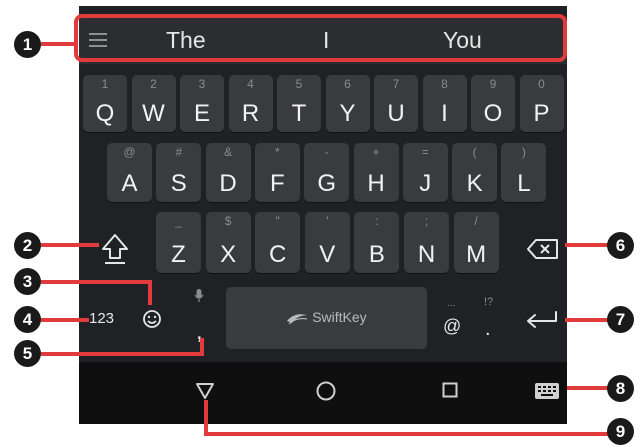 The image size is (641, 448). Describe the element at coordinates (327, 221) in the screenshot. I see `key-secondary-label: '` at that location.